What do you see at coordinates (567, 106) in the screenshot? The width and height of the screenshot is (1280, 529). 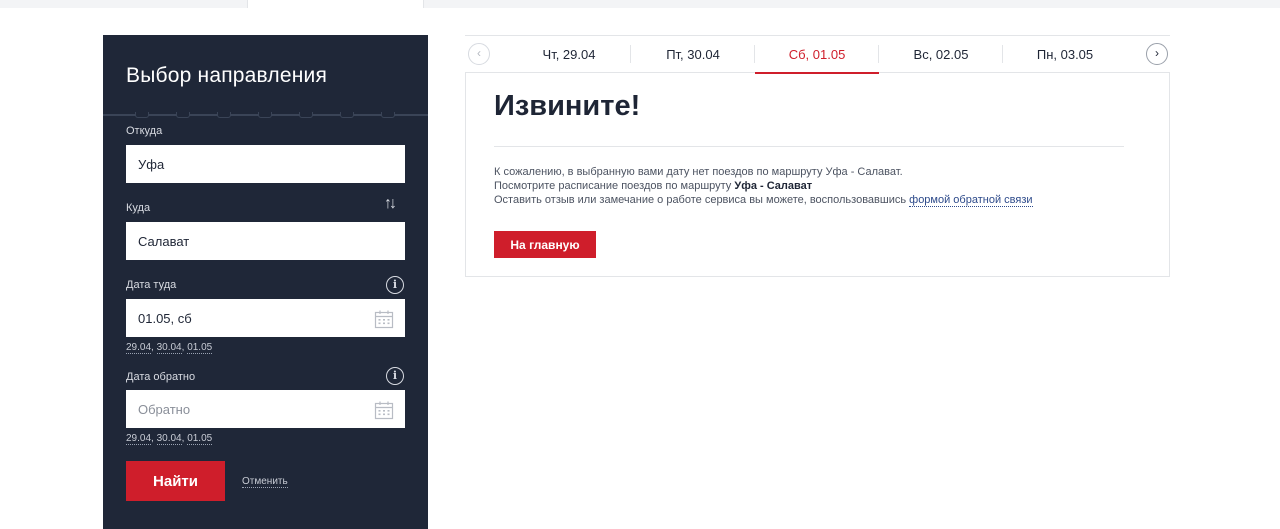 I see `sorry-title: Извините!` at bounding box center [567, 106].